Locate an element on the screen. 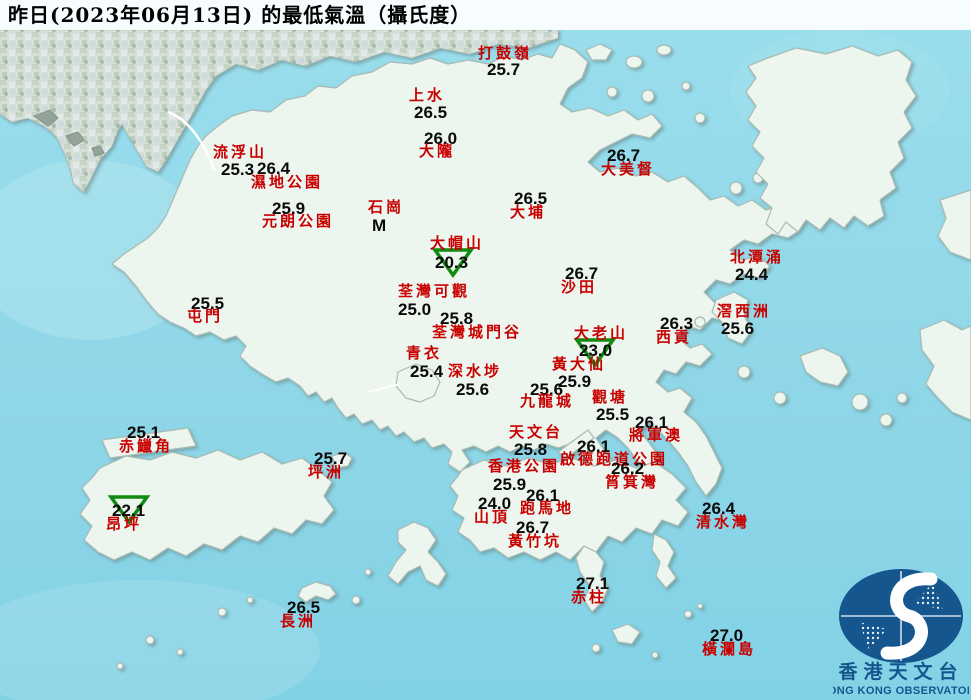 The width and height of the screenshot is (971, 700). station-name: 流浮山 is located at coordinates (240, 152).